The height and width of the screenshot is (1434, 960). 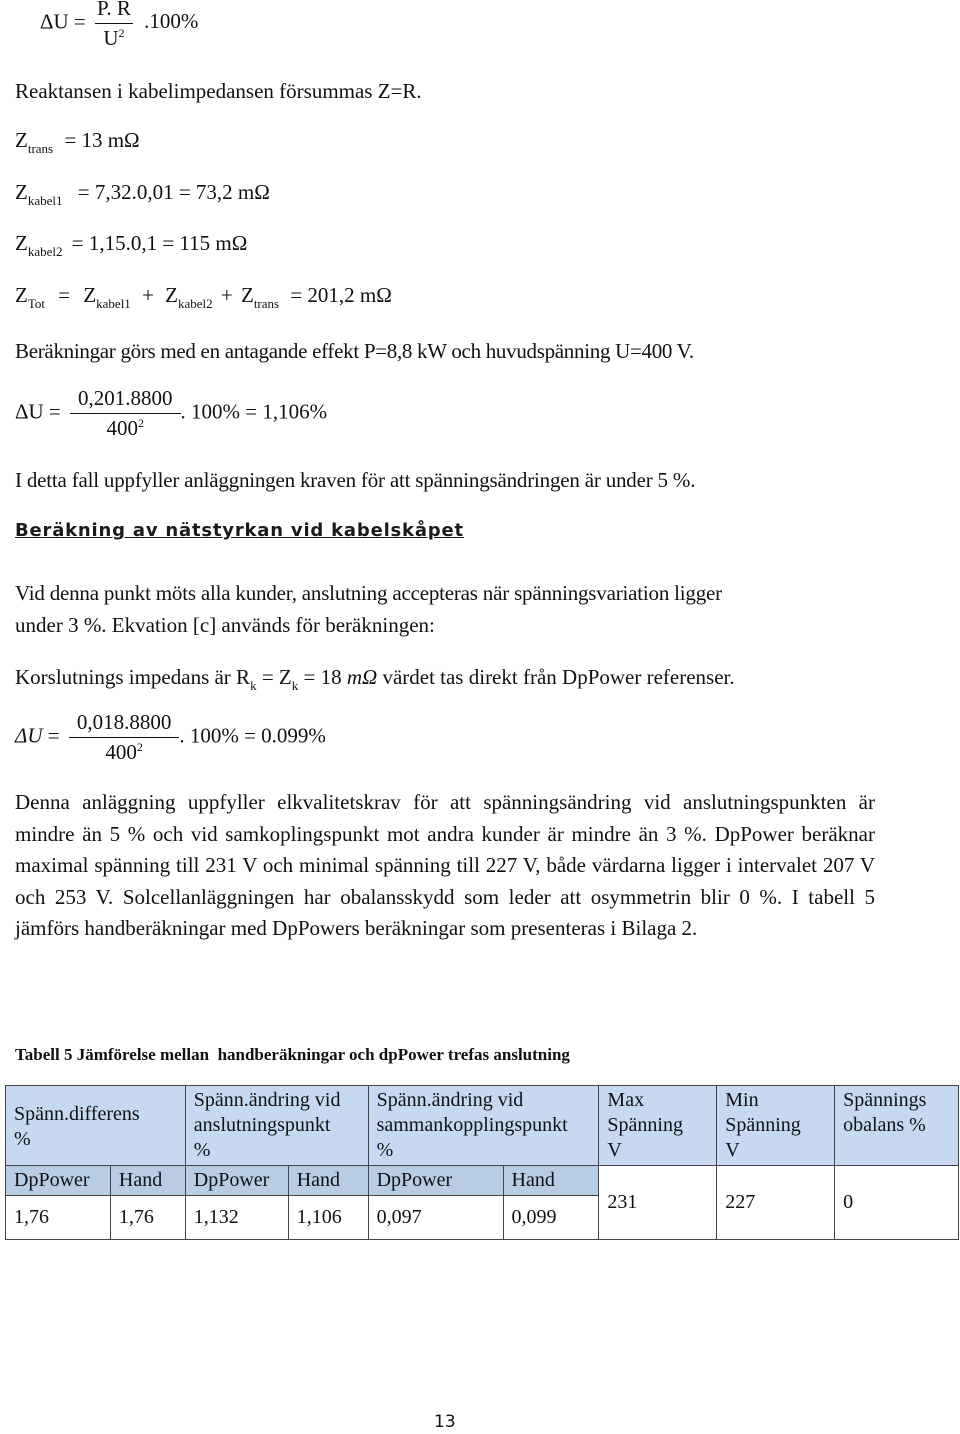 What do you see at coordinates (77, 1113) in the screenshot?
I see `header-line: Spänn.differens` at bounding box center [77, 1113].